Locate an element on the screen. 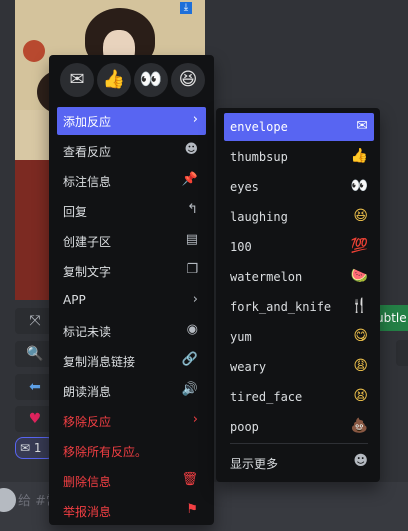 This screenshot has height=531, width=408. toolbar-button is located at coordinates (402, 353).